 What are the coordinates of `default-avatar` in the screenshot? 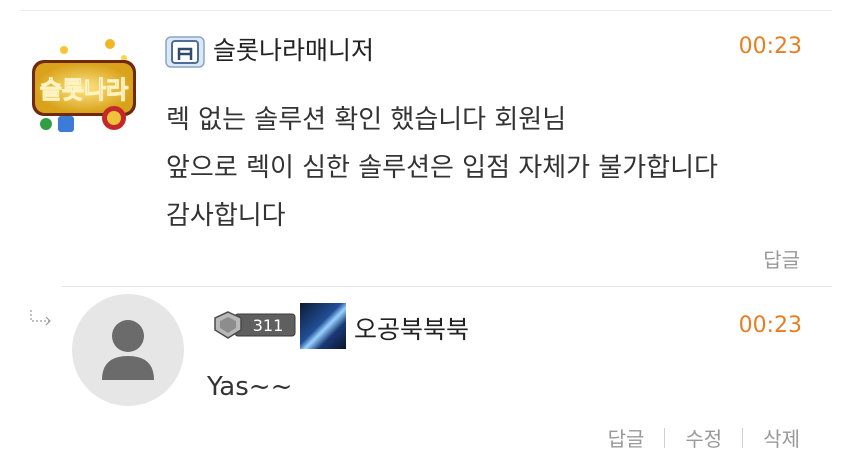 It's located at (128, 350).